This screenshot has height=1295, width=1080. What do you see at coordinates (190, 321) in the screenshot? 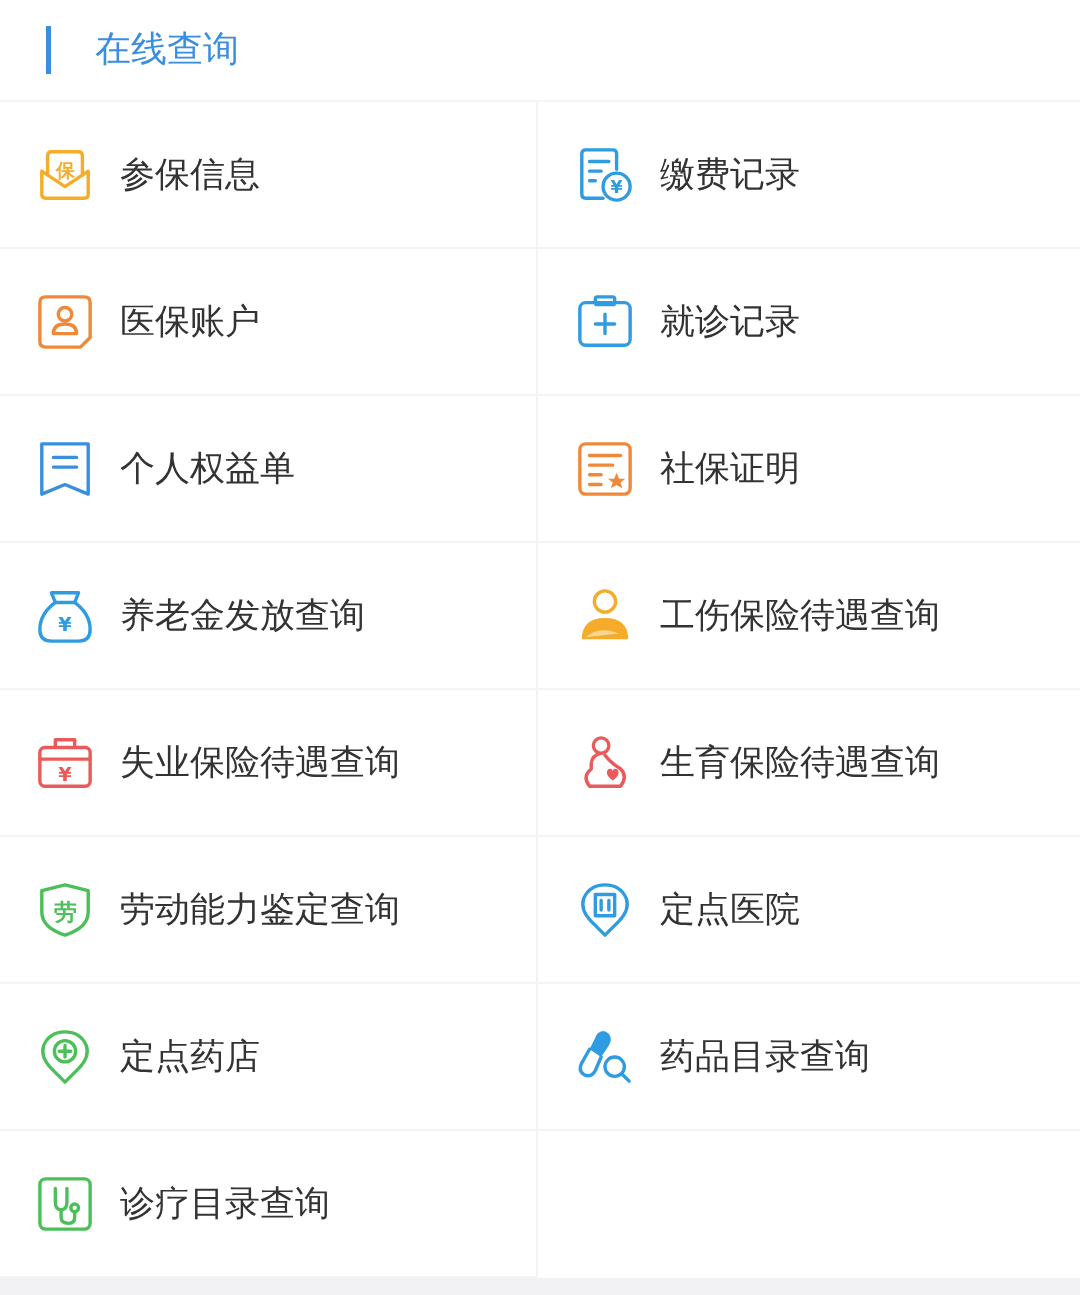
I see `query-item: 医保账户` at bounding box center [190, 321].